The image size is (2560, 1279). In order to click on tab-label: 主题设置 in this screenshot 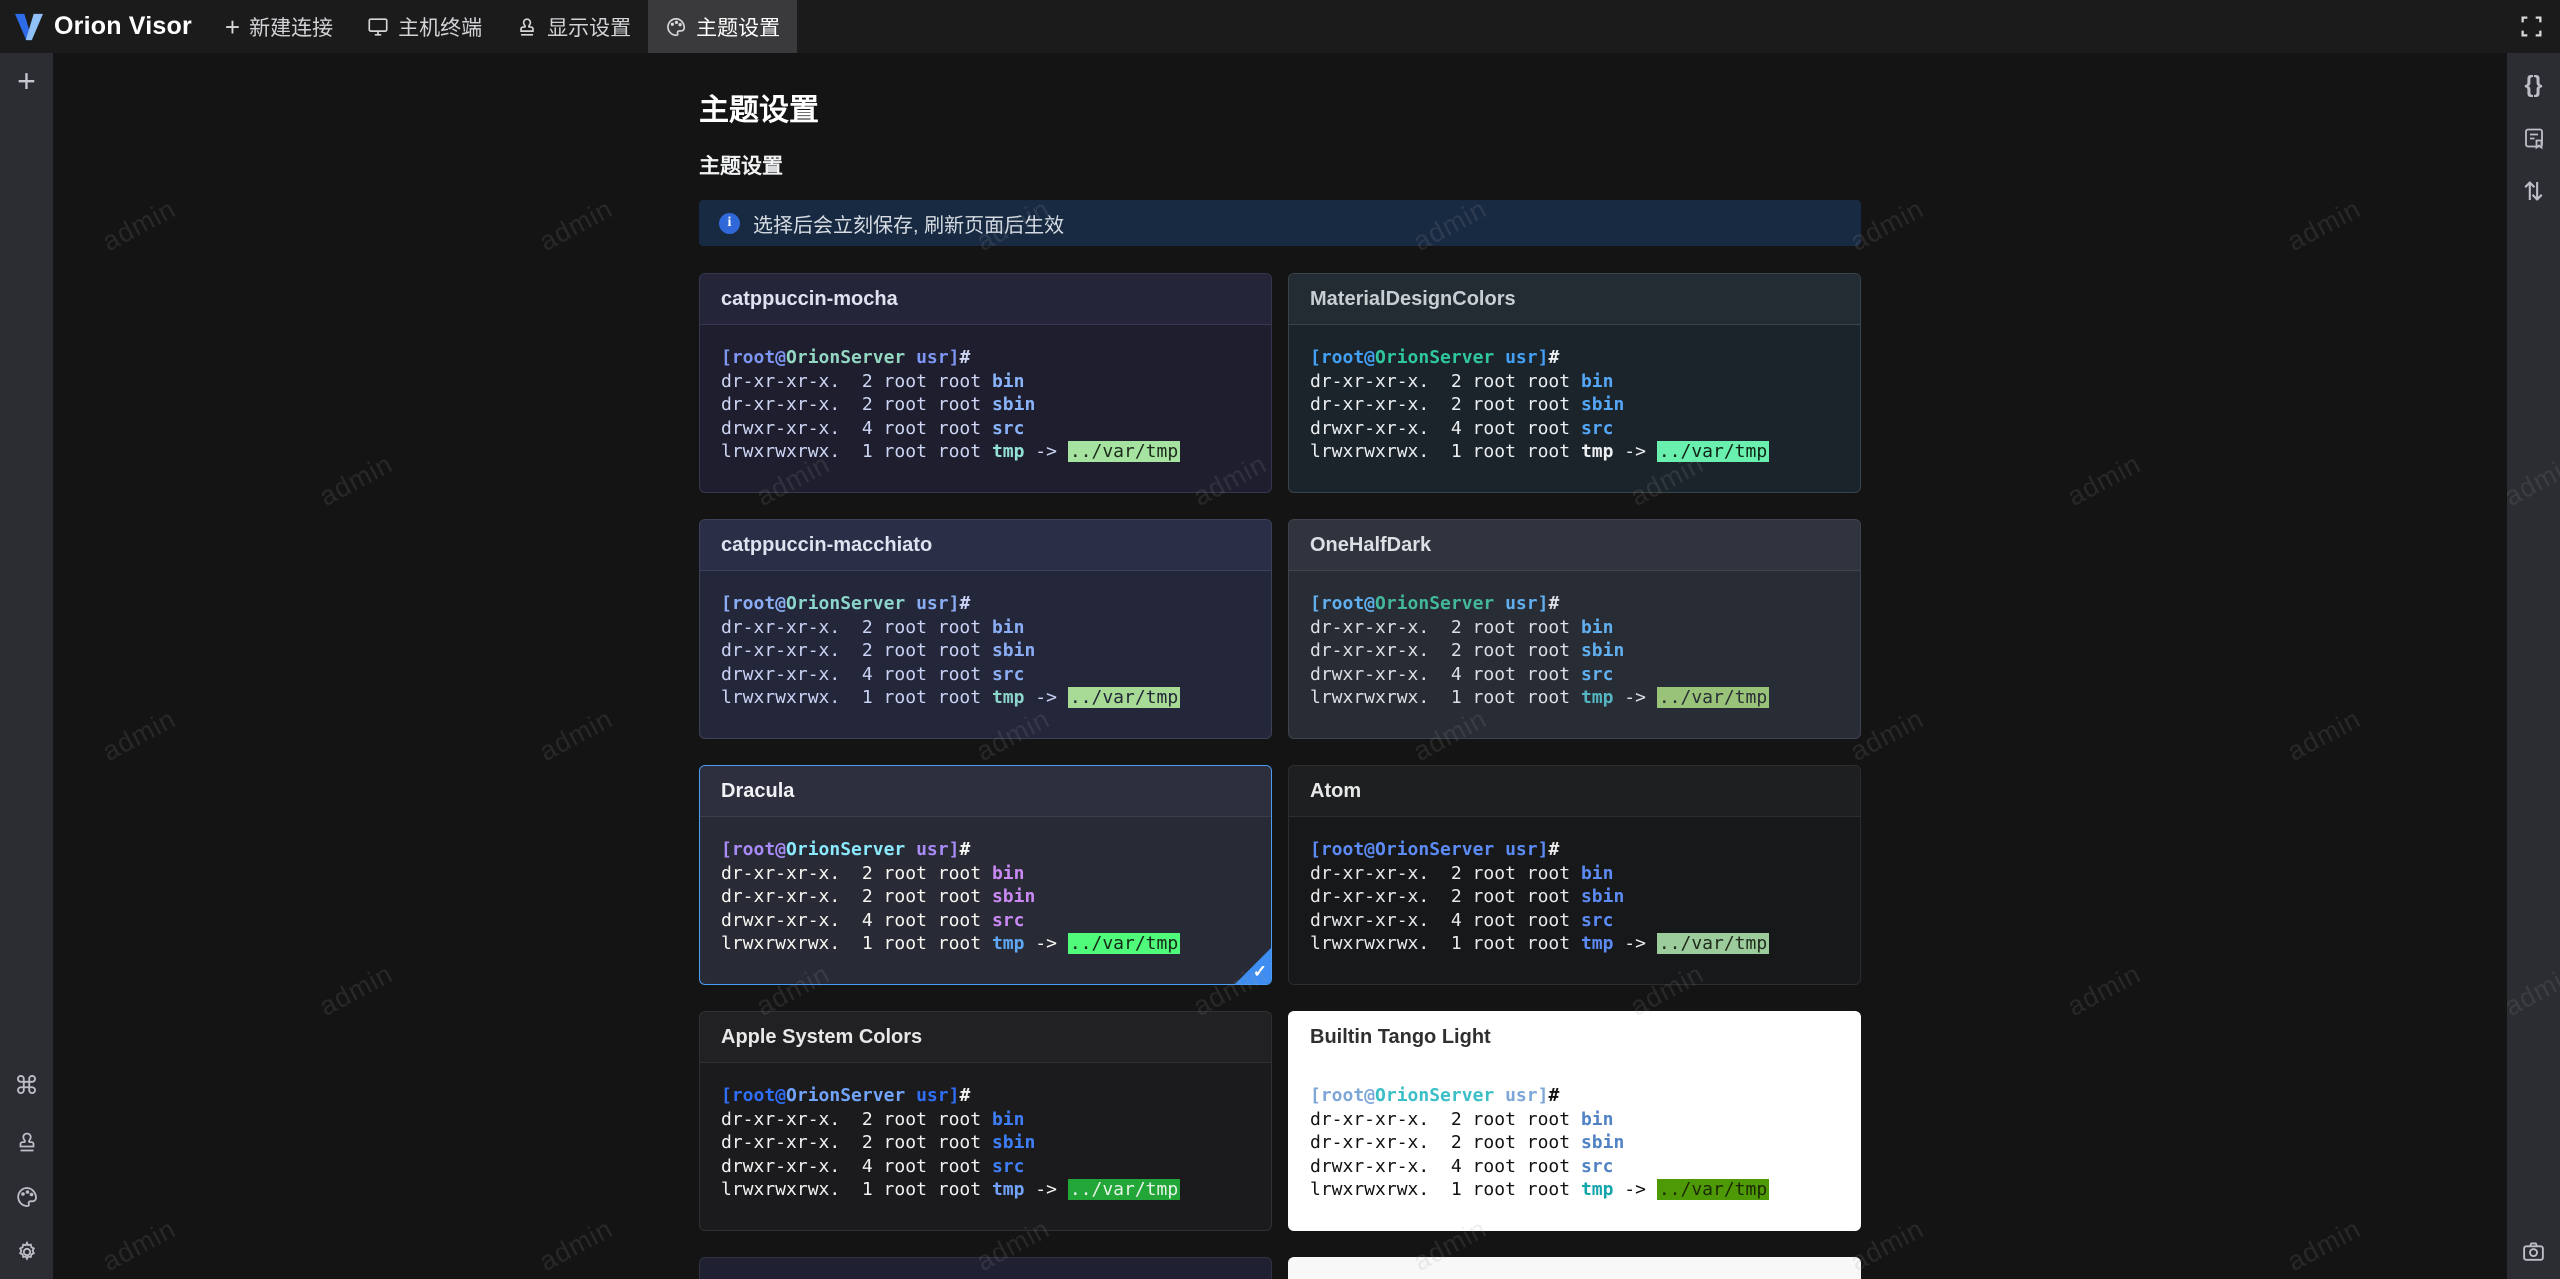, I will do `click(738, 28)`.